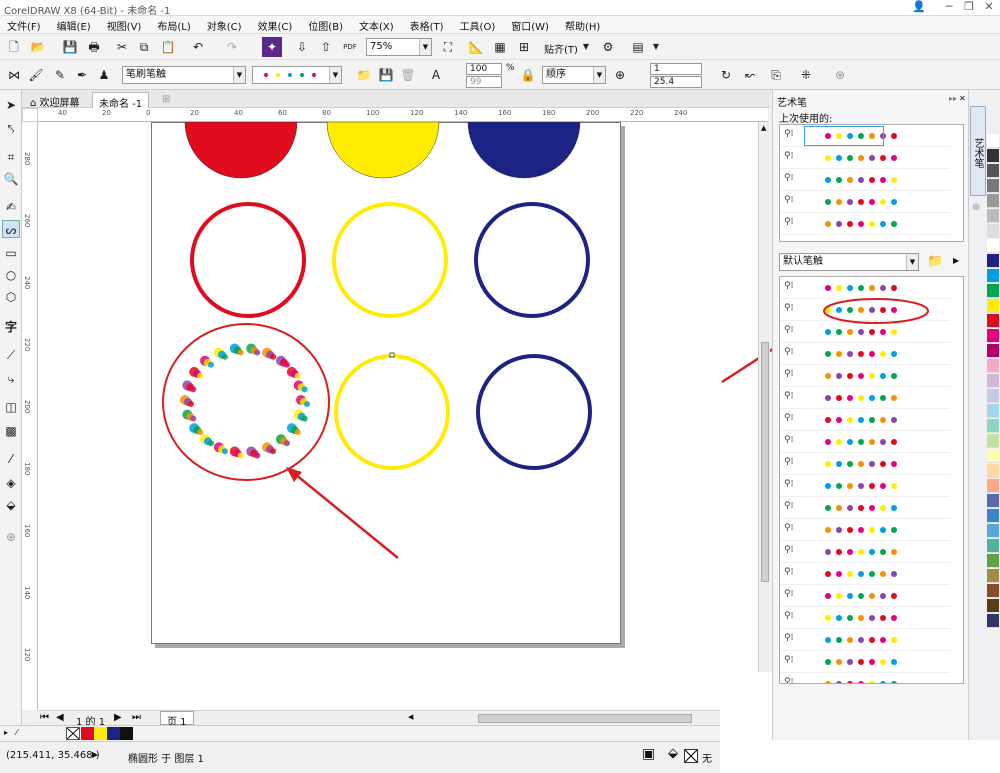 The height and width of the screenshot is (773, 1000). Describe the element at coordinates (638, 47) in the screenshot. I see `app-launcher-icon: ▤` at that location.